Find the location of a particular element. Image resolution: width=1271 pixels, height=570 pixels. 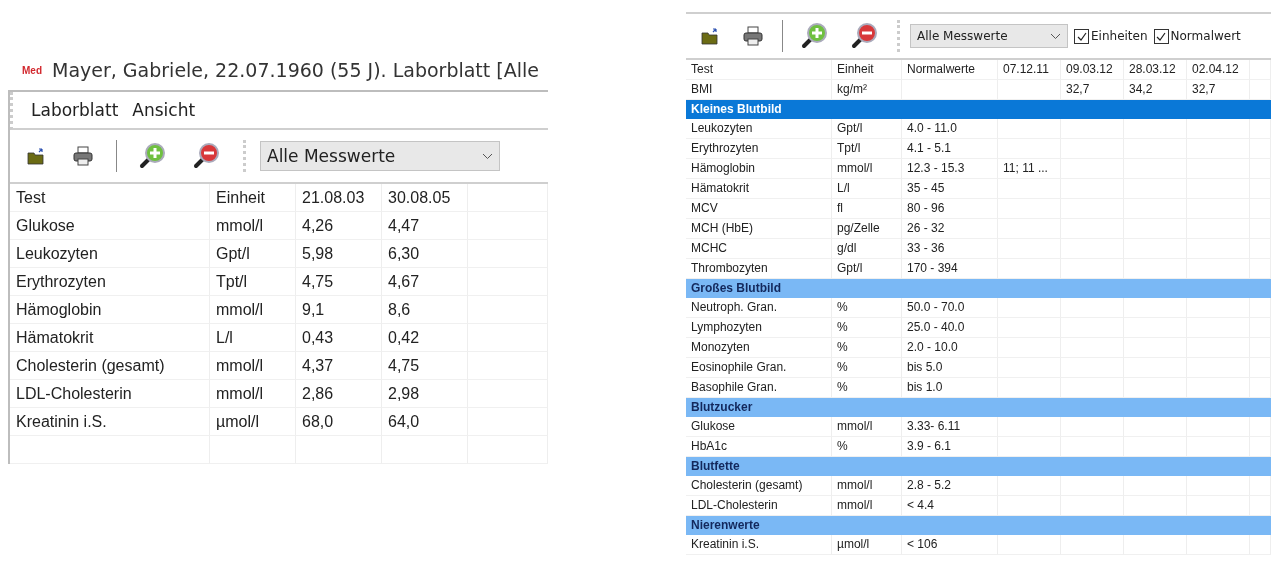

table-cell: L/l is located at coordinates (253, 338).